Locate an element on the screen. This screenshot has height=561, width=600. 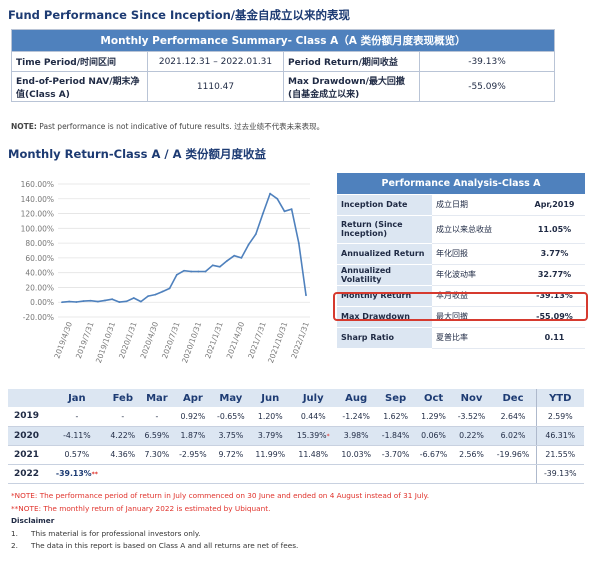
perf-label-en: Inception Date is located at coordinates (384, 205).